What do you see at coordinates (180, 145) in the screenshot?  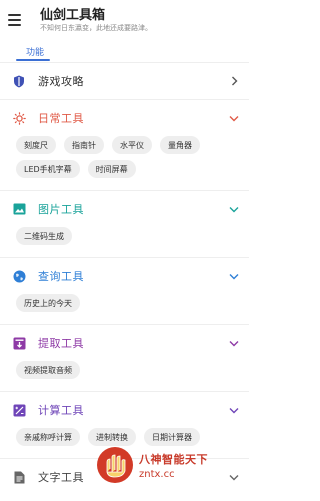 I see `tool-chip: 量角器` at bounding box center [180, 145].